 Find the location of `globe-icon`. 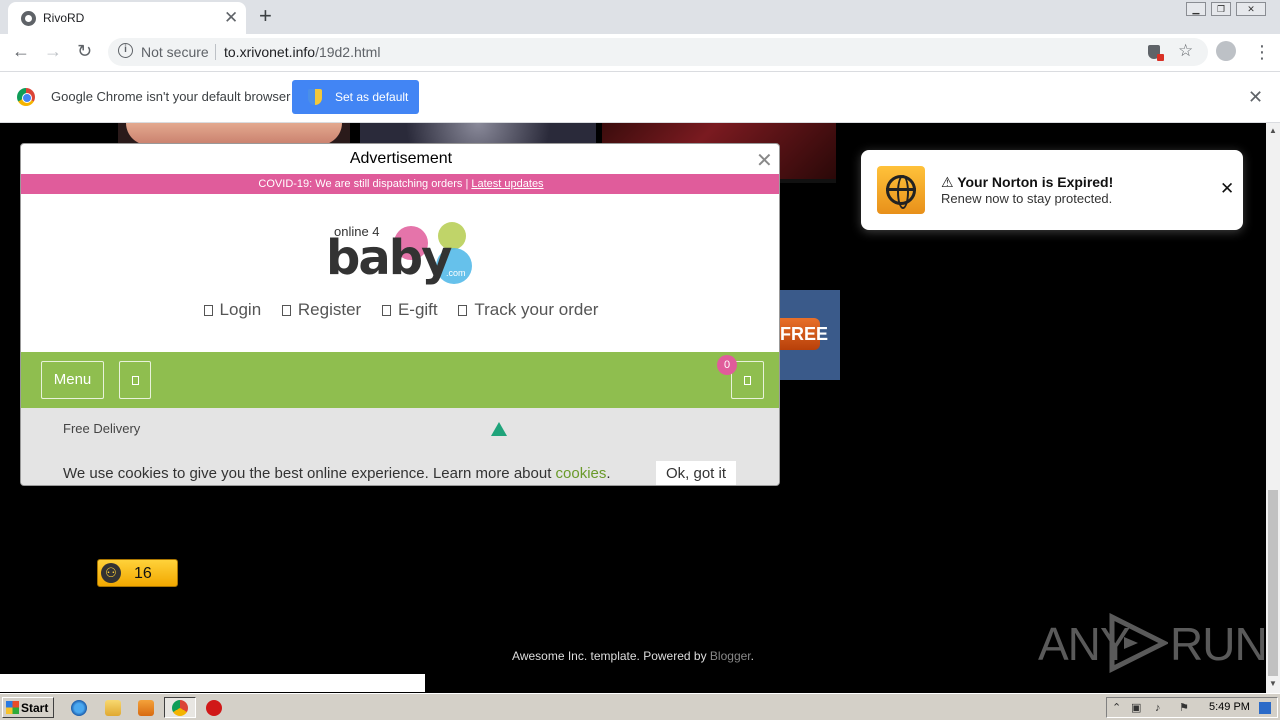

globe-icon is located at coordinates (28, 18).